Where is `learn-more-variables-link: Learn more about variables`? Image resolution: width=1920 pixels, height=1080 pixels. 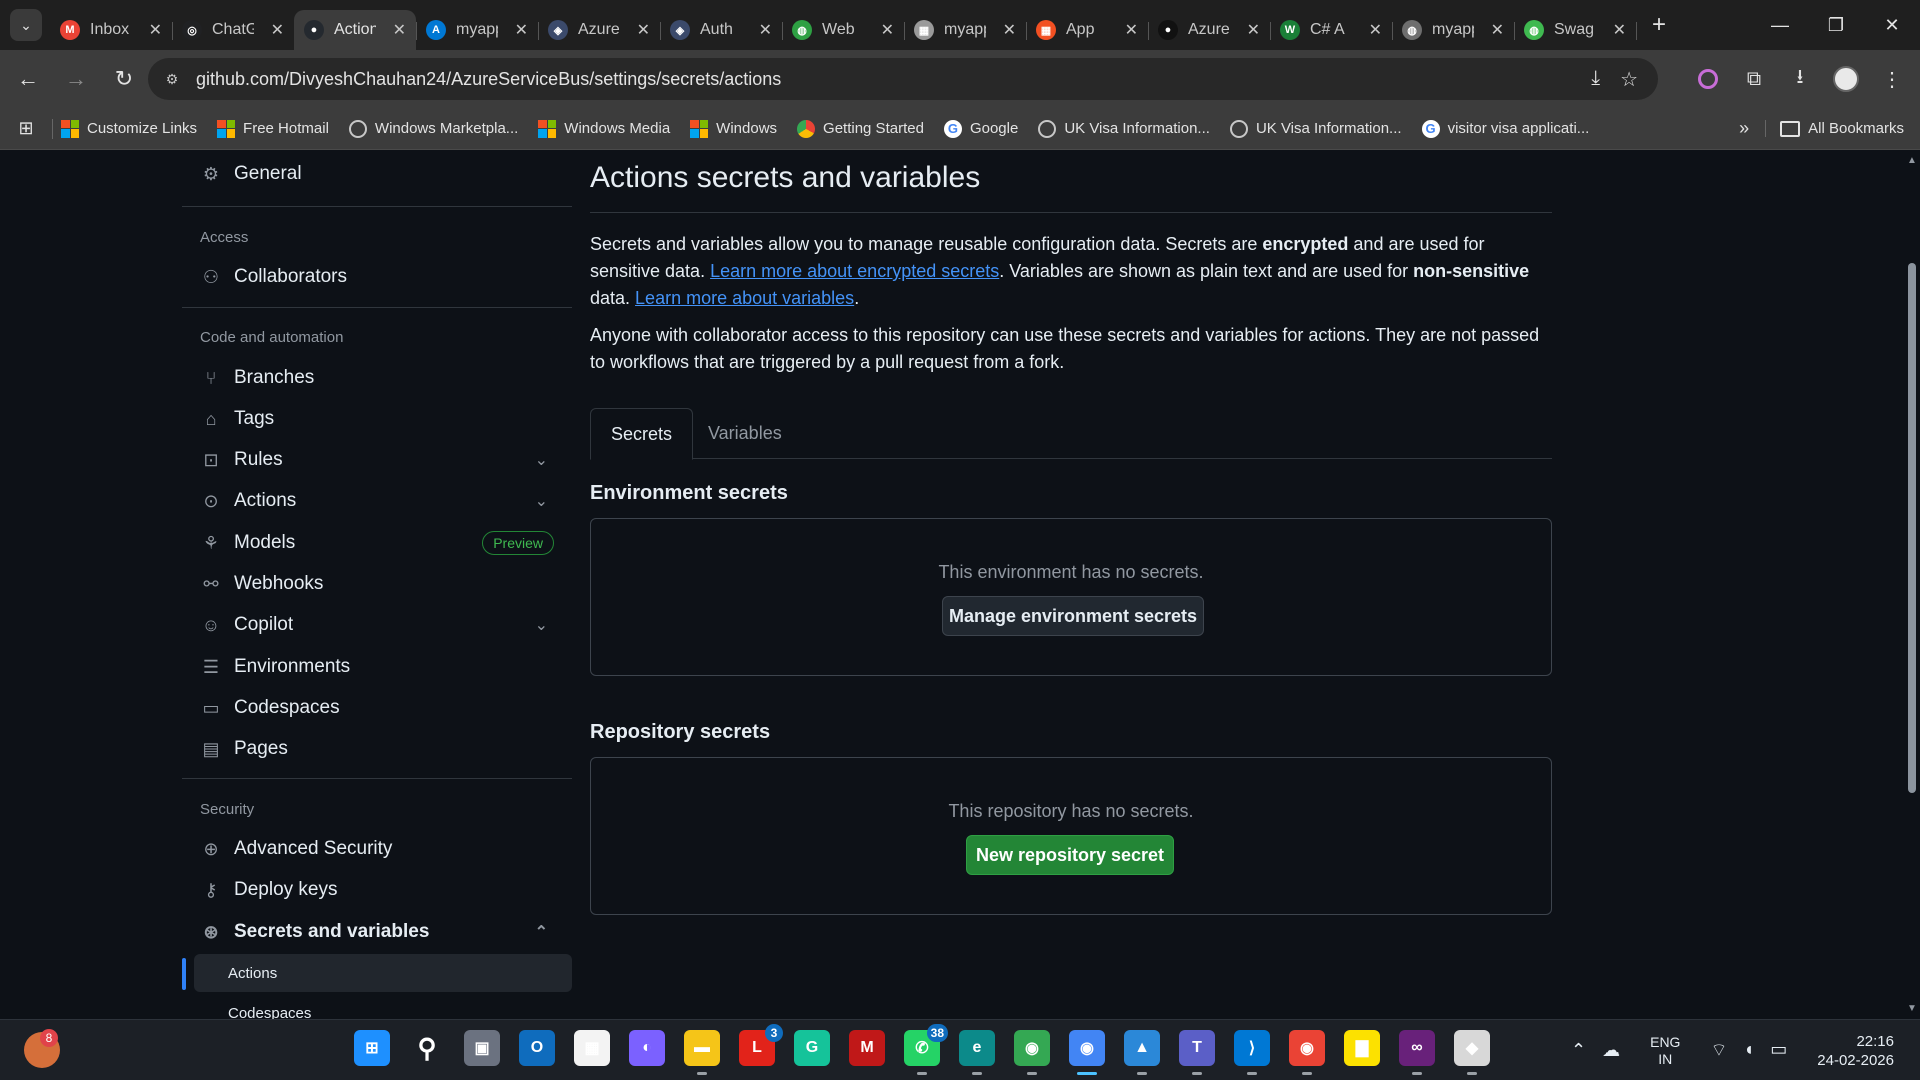 learn-more-variables-link: Learn more about variables is located at coordinates (744, 298).